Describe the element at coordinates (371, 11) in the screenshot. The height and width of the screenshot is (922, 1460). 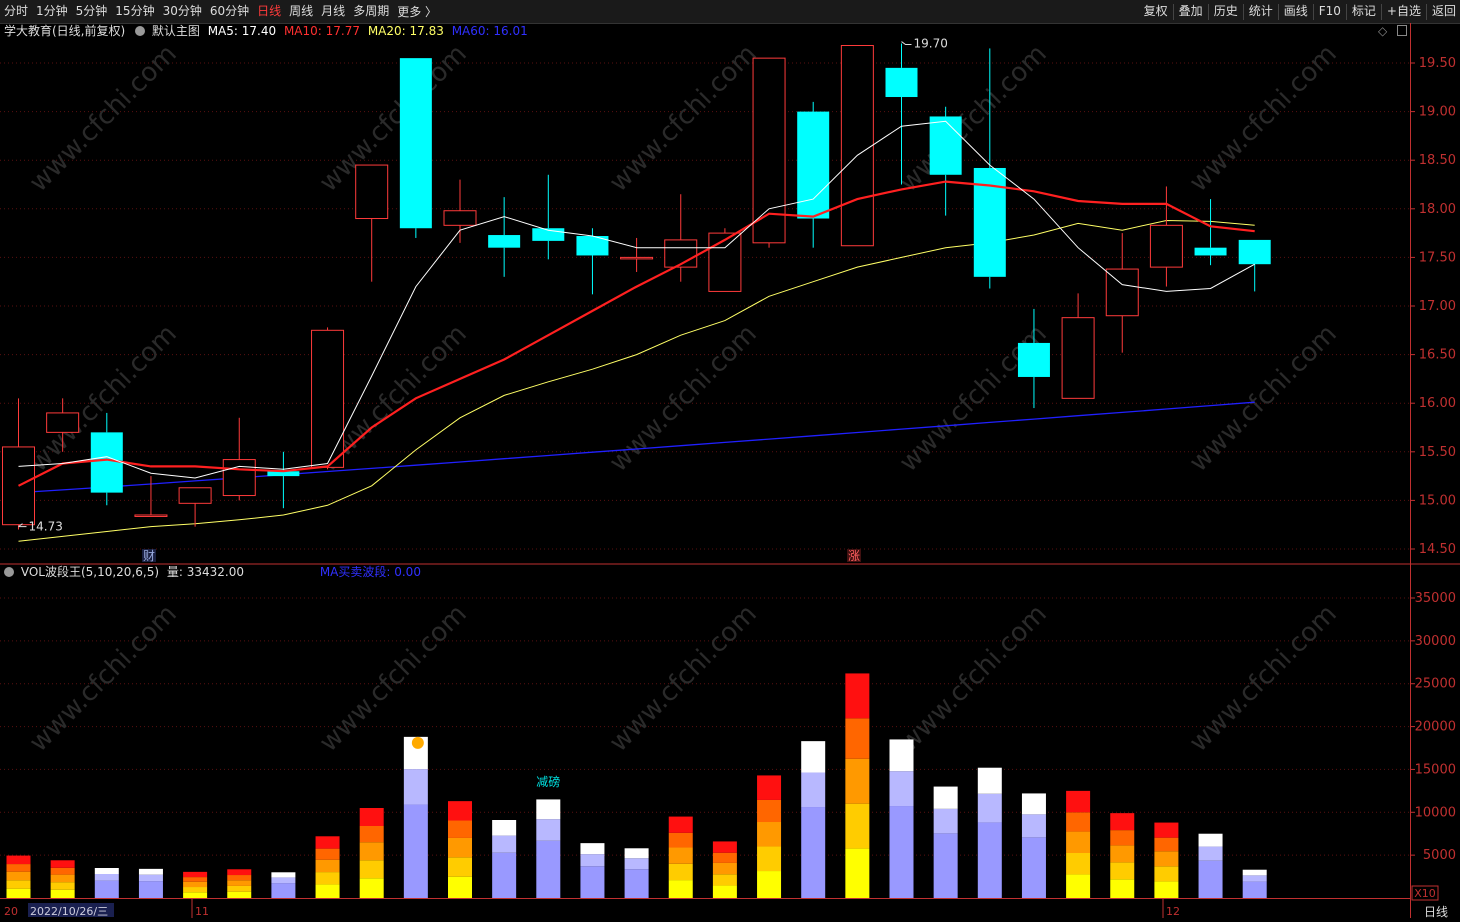
I see `period-tab-9: 多周期` at that location.